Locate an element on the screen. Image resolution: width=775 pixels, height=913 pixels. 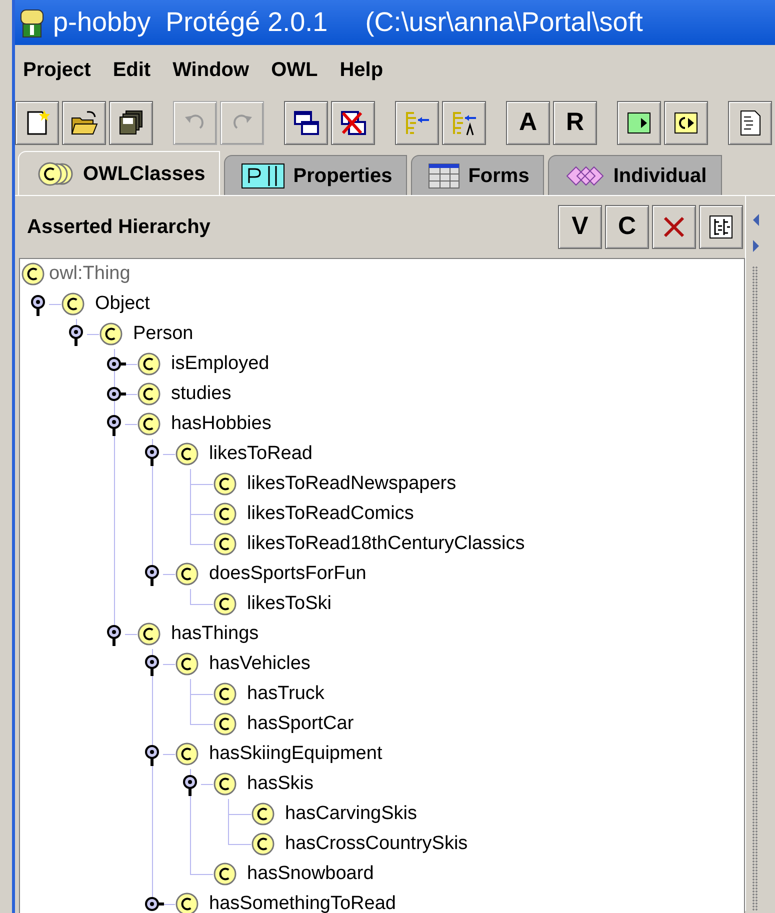
panel-button: C is located at coordinates (627, 227).